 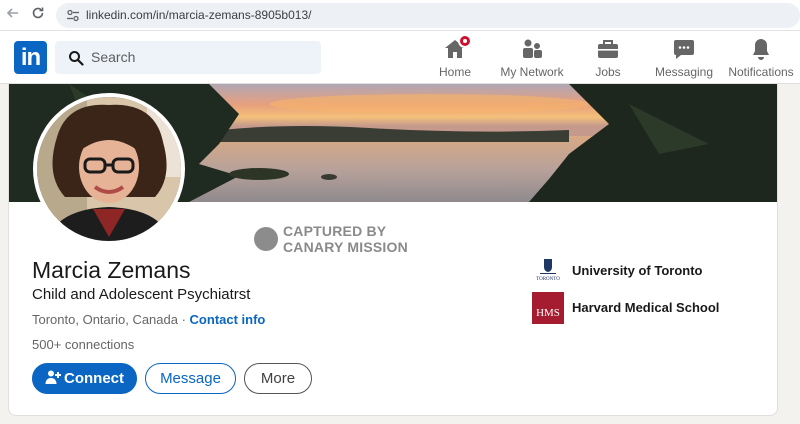 I want to click on profile-name: Marcia Zemans, so click(x=111, y=270).